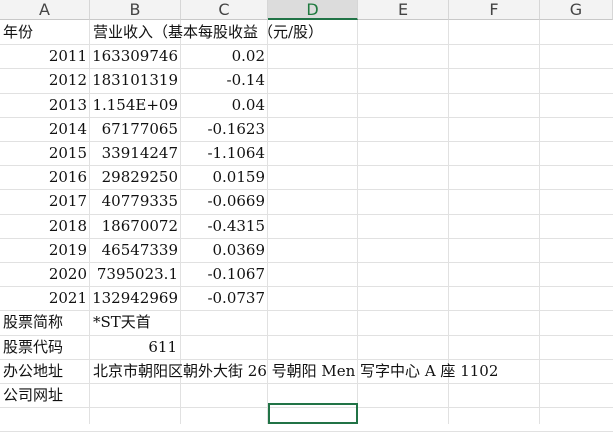 The width and height of the screenshot is (613, 432). Describe the element at coordinates (243, 32) in the screenshot. I see `cell-b1: 营业收入（基本每股收益（元/股）` at that location.